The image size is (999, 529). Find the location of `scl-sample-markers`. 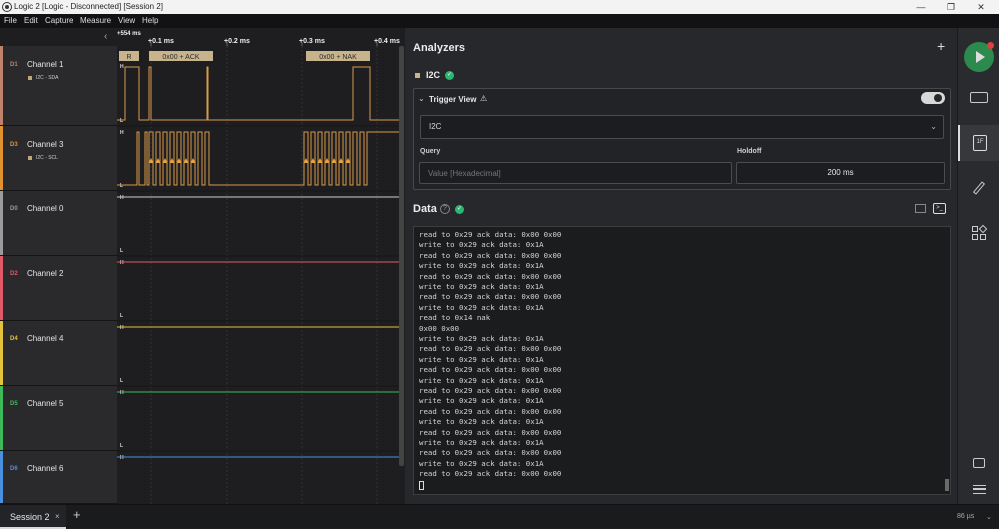

scl-sample-markers is located at coordinates (249, 160).